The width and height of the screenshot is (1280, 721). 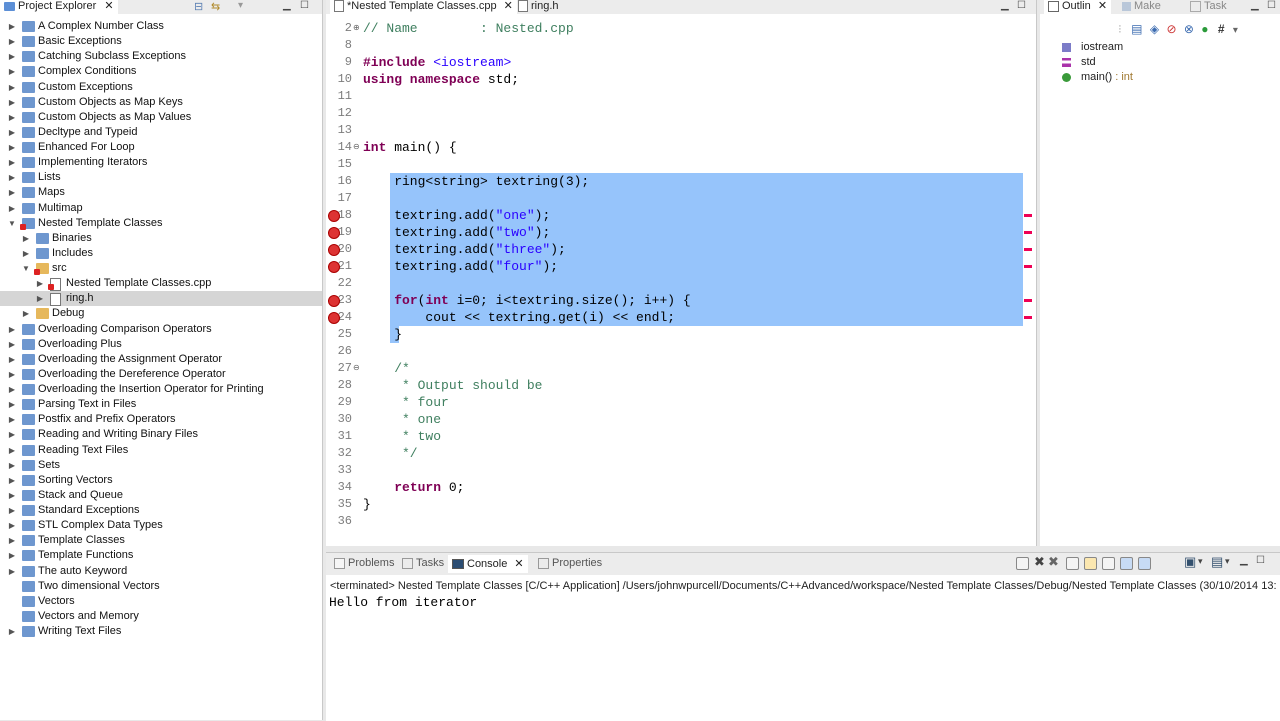 What do you see at coordinates (161, 344) in the screenshot?
I see `tree-item: ▶ Overloading Plus` at bounding box center [161, 344].